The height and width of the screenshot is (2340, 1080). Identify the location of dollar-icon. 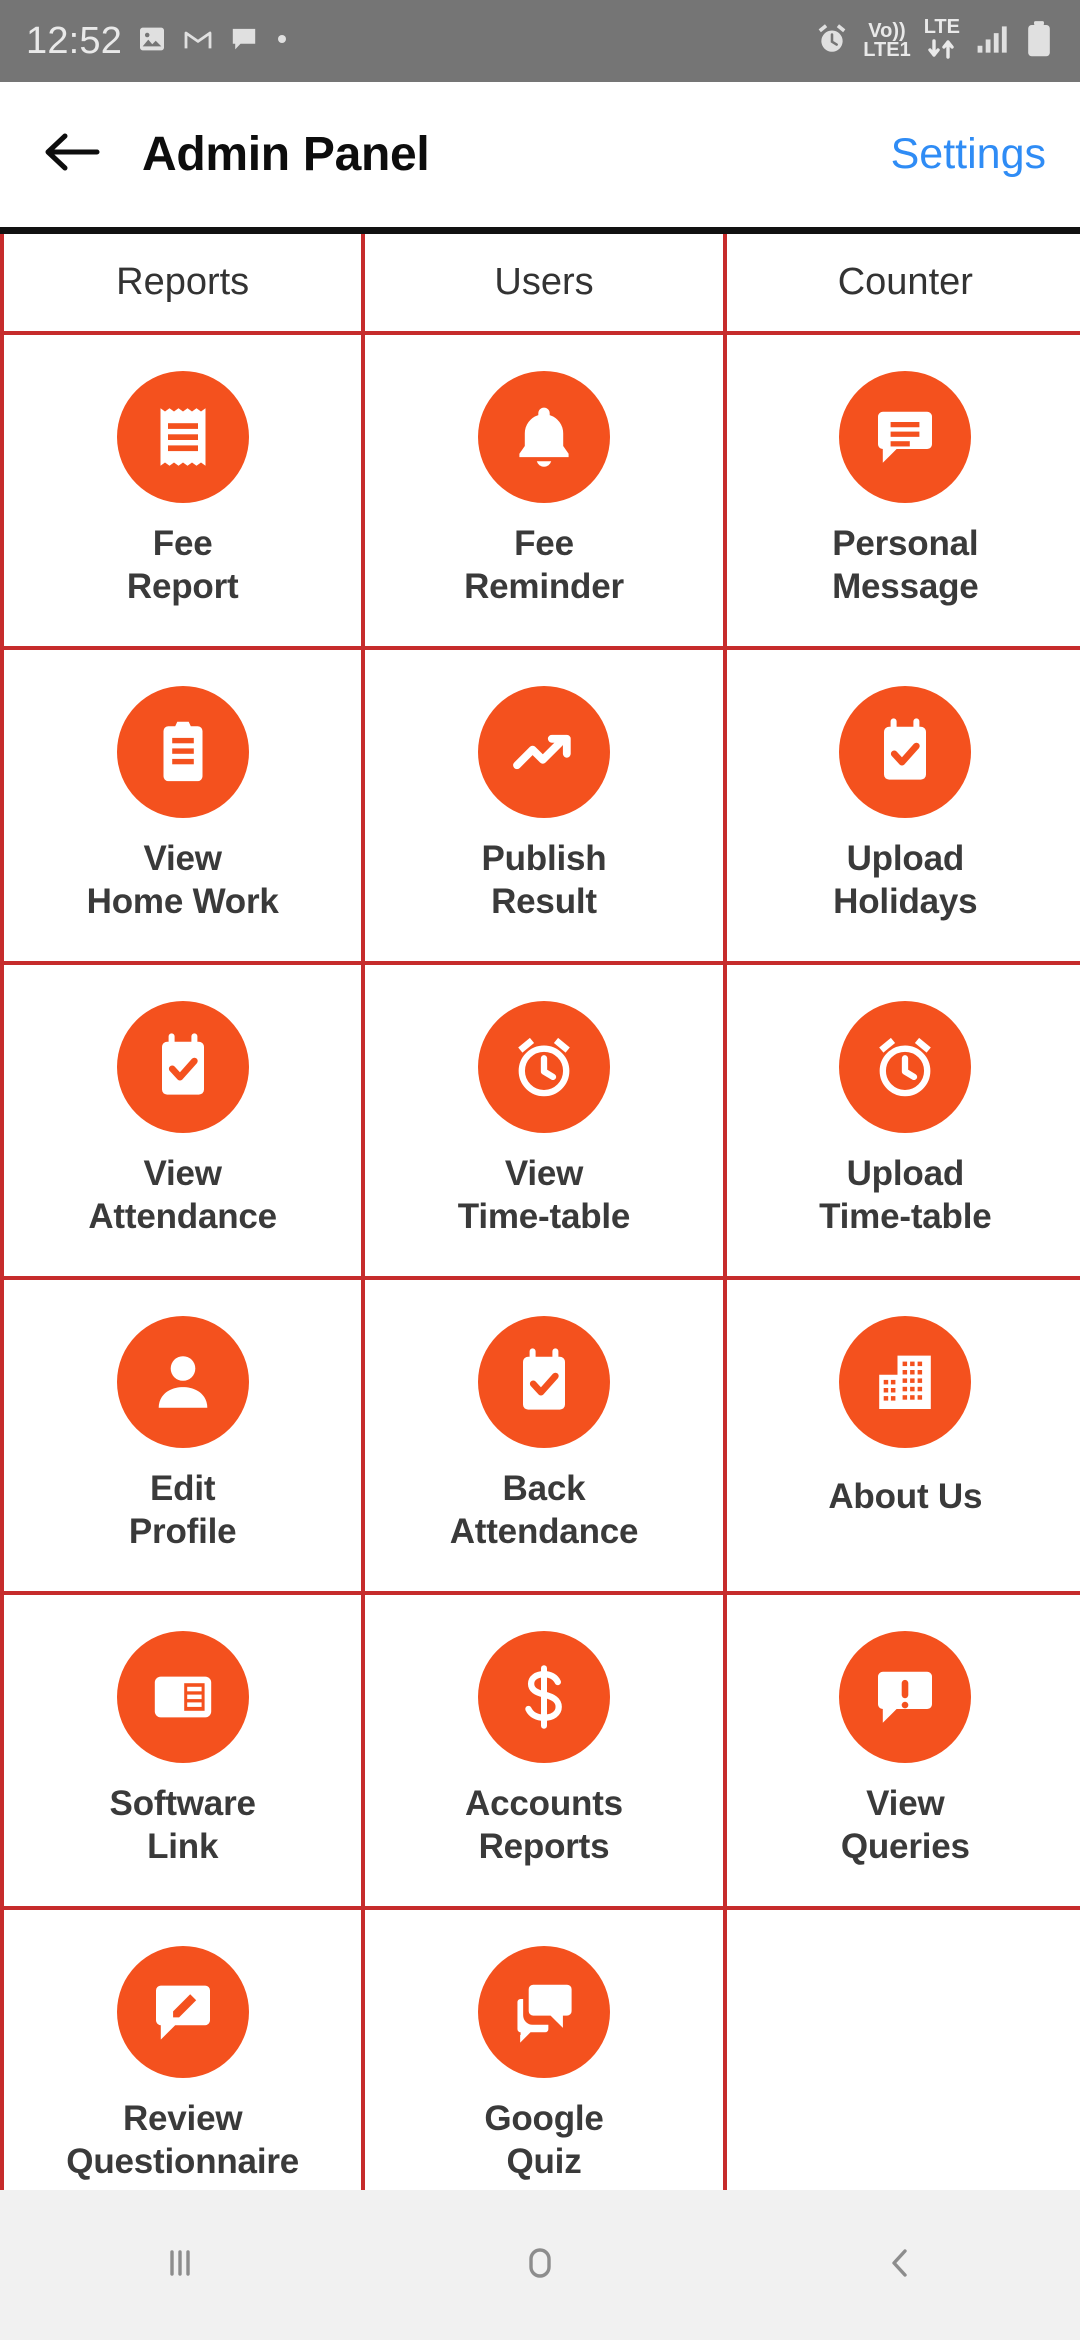
(543, 1697).